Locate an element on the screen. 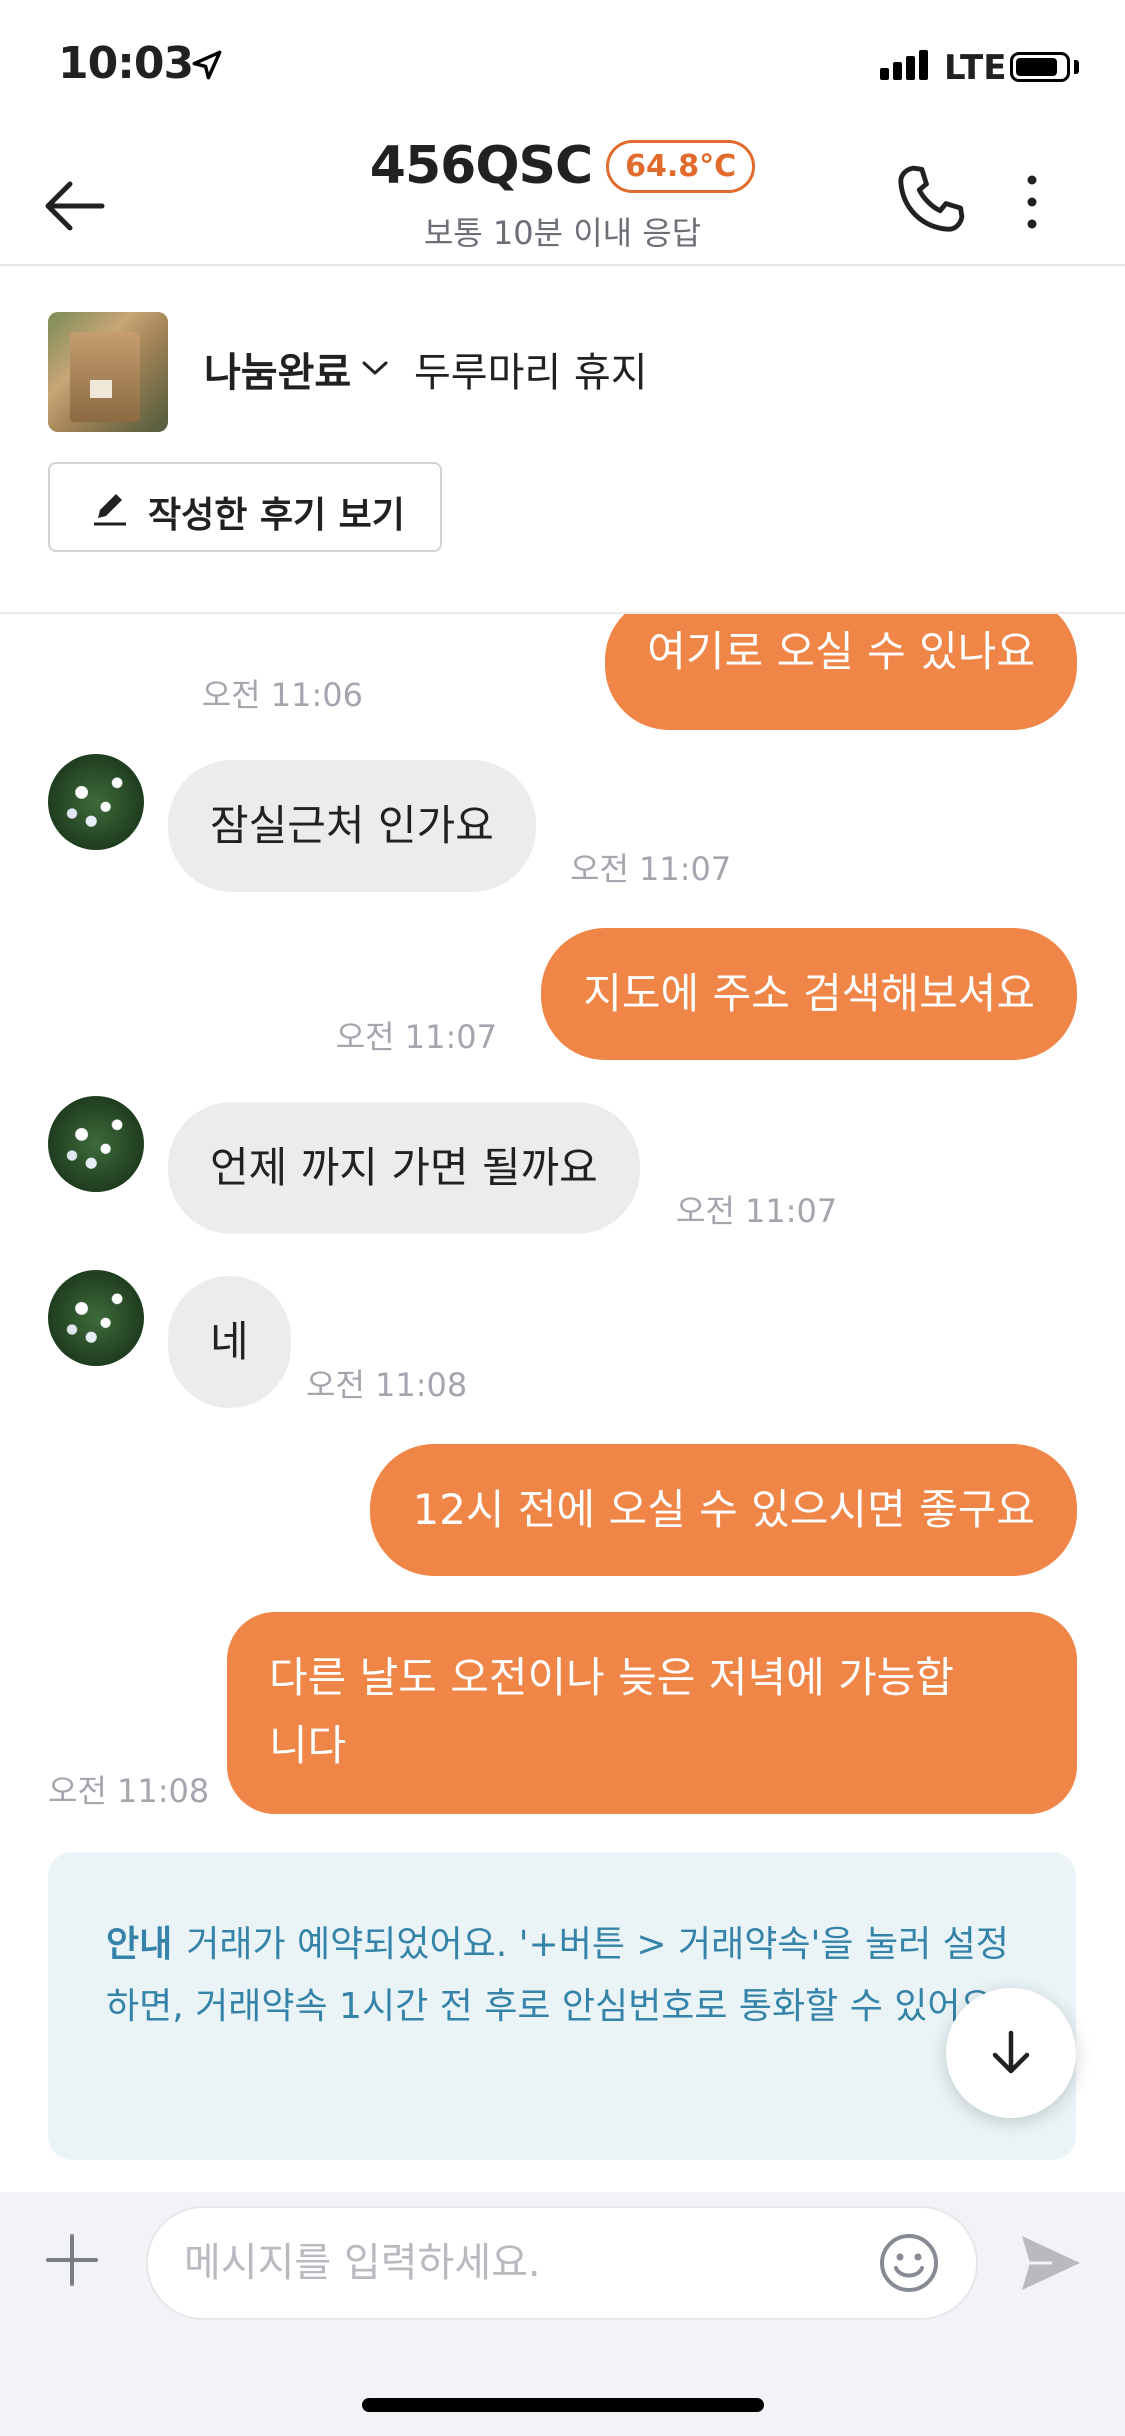  emoji-icon is located at coordinates (909, 2263).